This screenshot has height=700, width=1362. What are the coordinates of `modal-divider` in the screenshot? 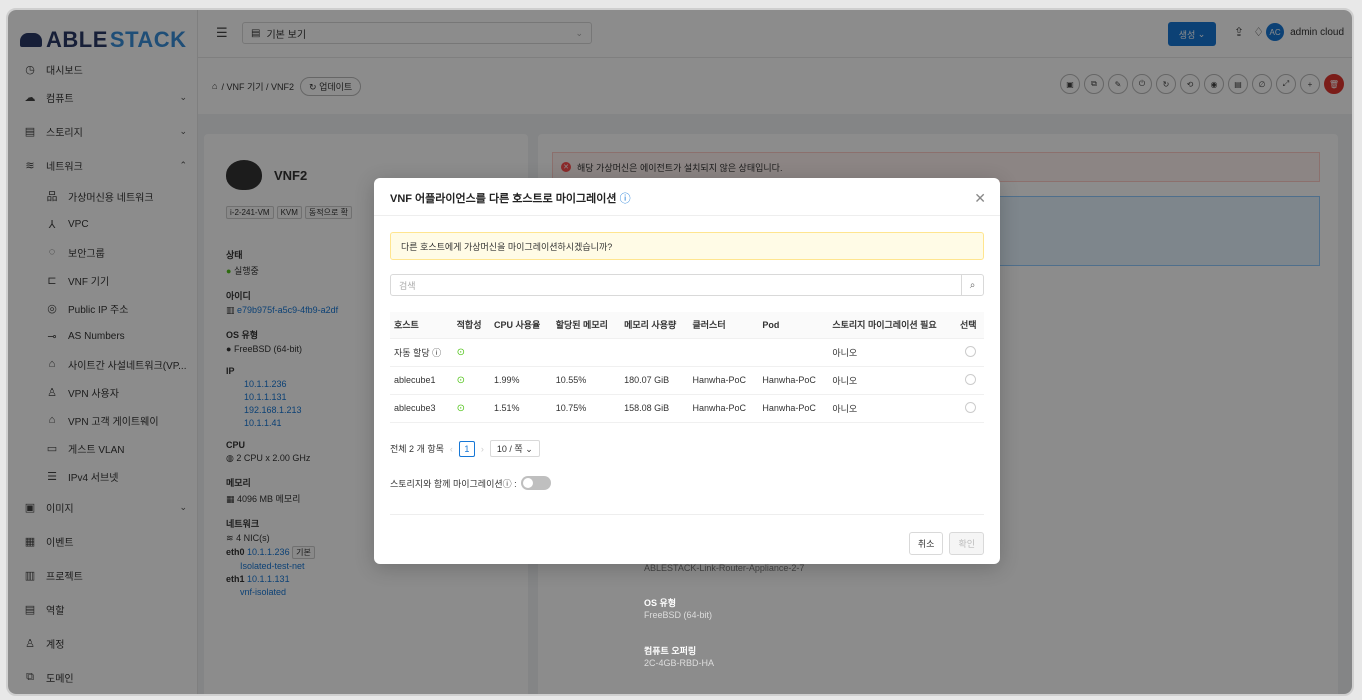 It's located at (687, 215).